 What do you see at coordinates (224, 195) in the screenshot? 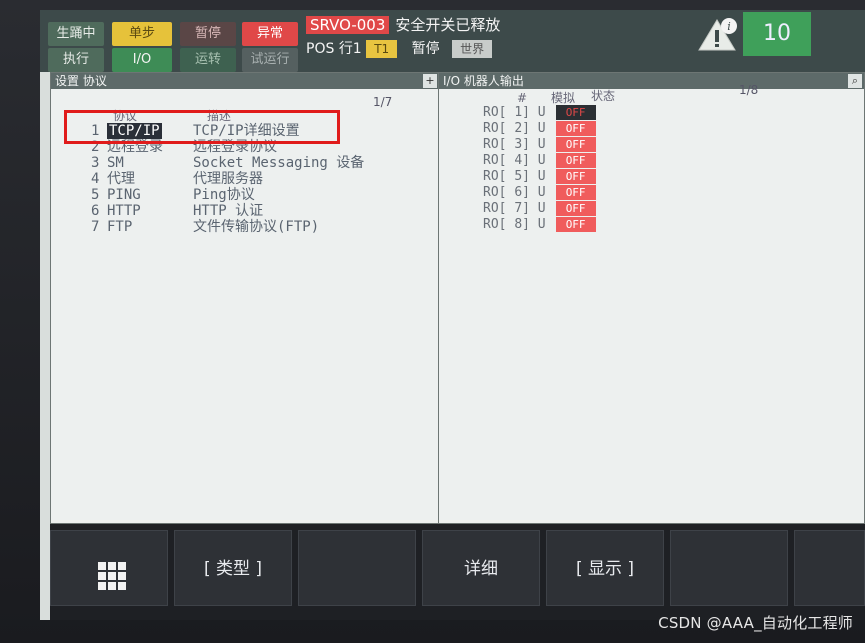
I see `row-description: Ping协议` at bounding box center [224, 195].